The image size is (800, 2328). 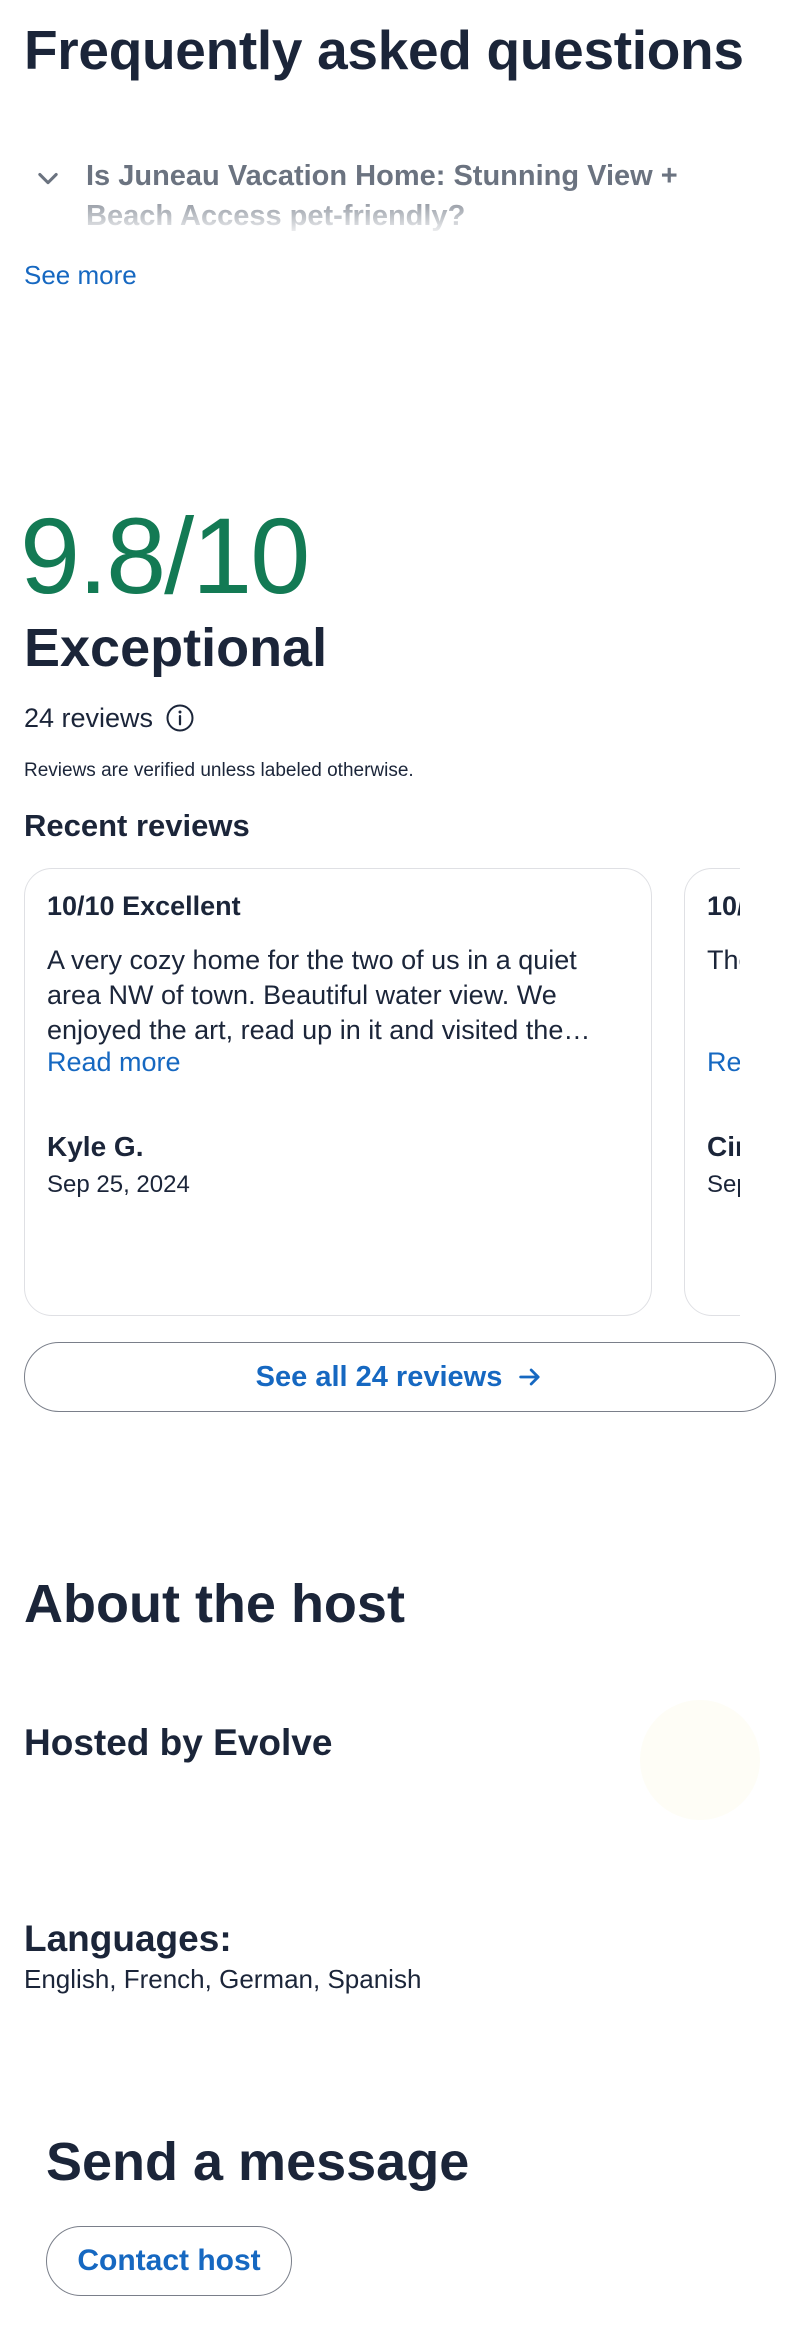 I want to click on hosted-by: Hosted by Evolve, so click(x=178, y=1742).